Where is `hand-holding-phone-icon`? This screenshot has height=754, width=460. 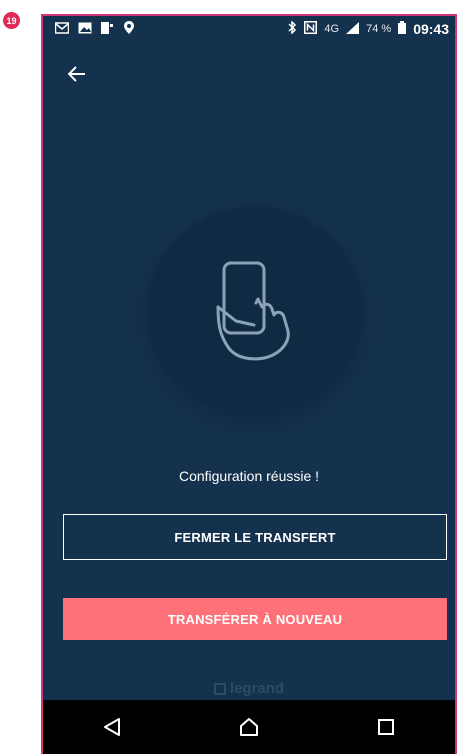 hand-holding-phone-icon is located at coordinates (255, 312).